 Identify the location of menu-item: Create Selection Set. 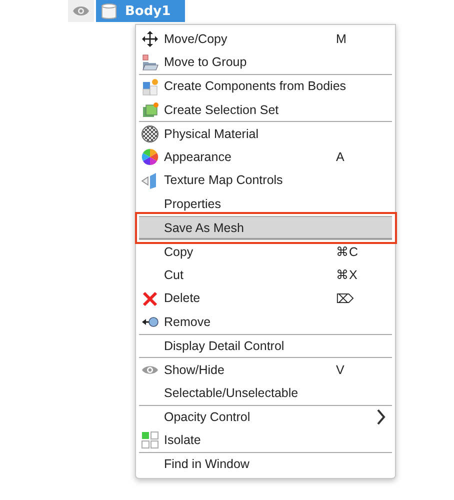
(265, 110).